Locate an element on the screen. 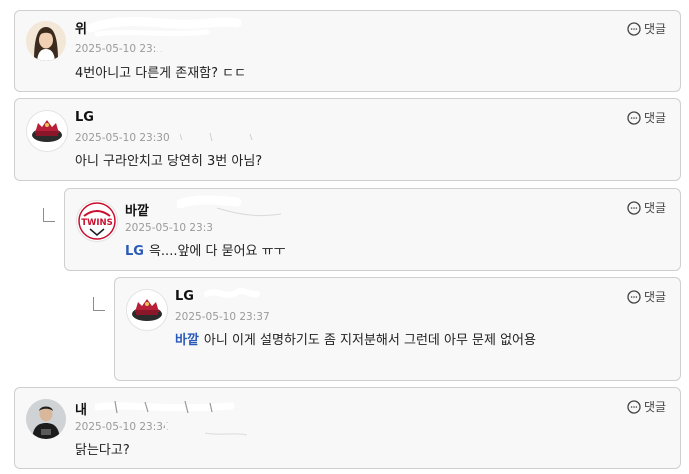 This screenshot has width=689, height=474. comment-text: 아니 구라안치고 당연히 3번 아님? is located at coordinates (355, 161).